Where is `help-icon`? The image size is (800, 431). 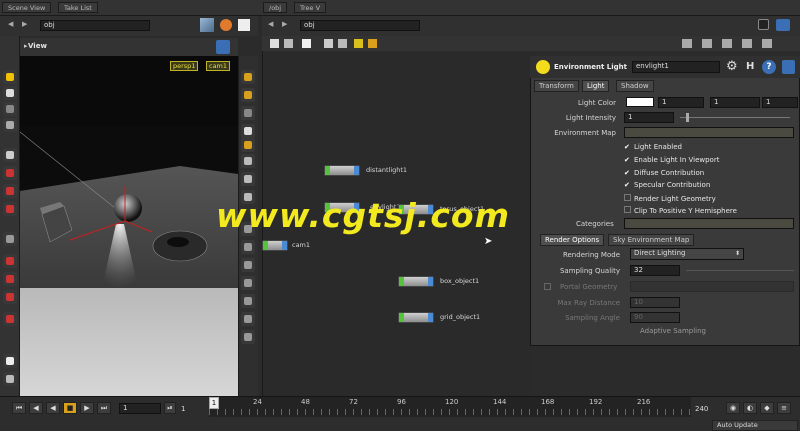 help-icon is located at coordinates (783, 25).